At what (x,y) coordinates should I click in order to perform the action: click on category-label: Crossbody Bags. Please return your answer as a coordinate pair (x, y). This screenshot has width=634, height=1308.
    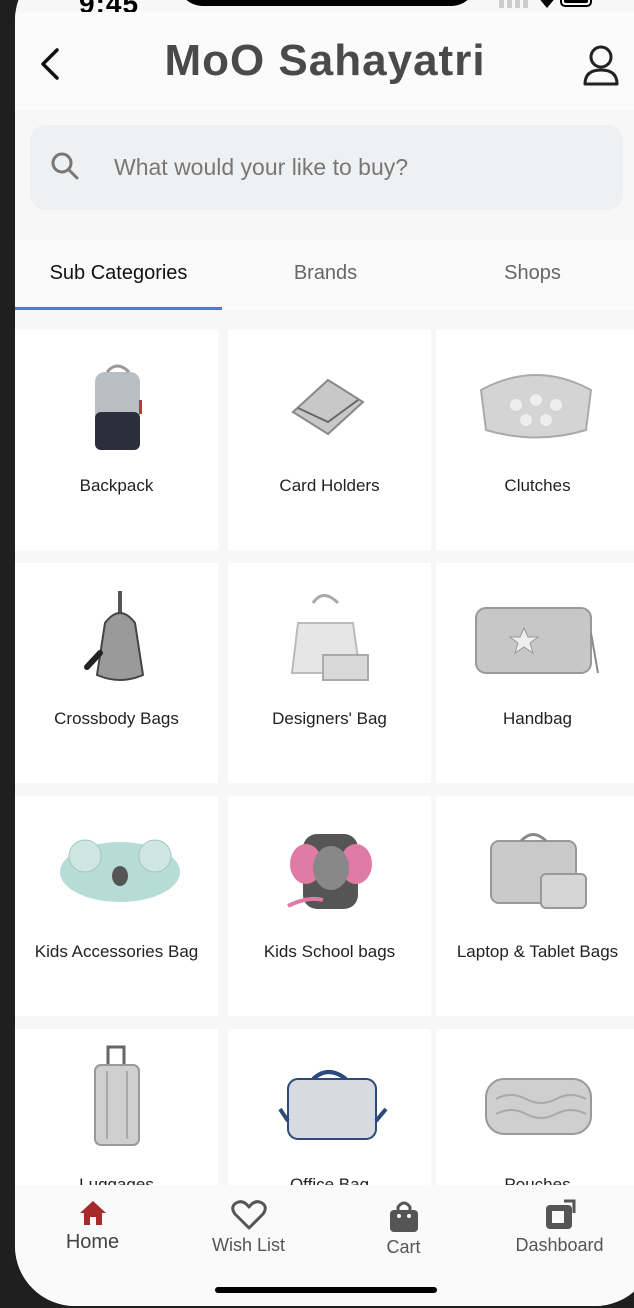
    Looking at the image, I should click on (116, 718).